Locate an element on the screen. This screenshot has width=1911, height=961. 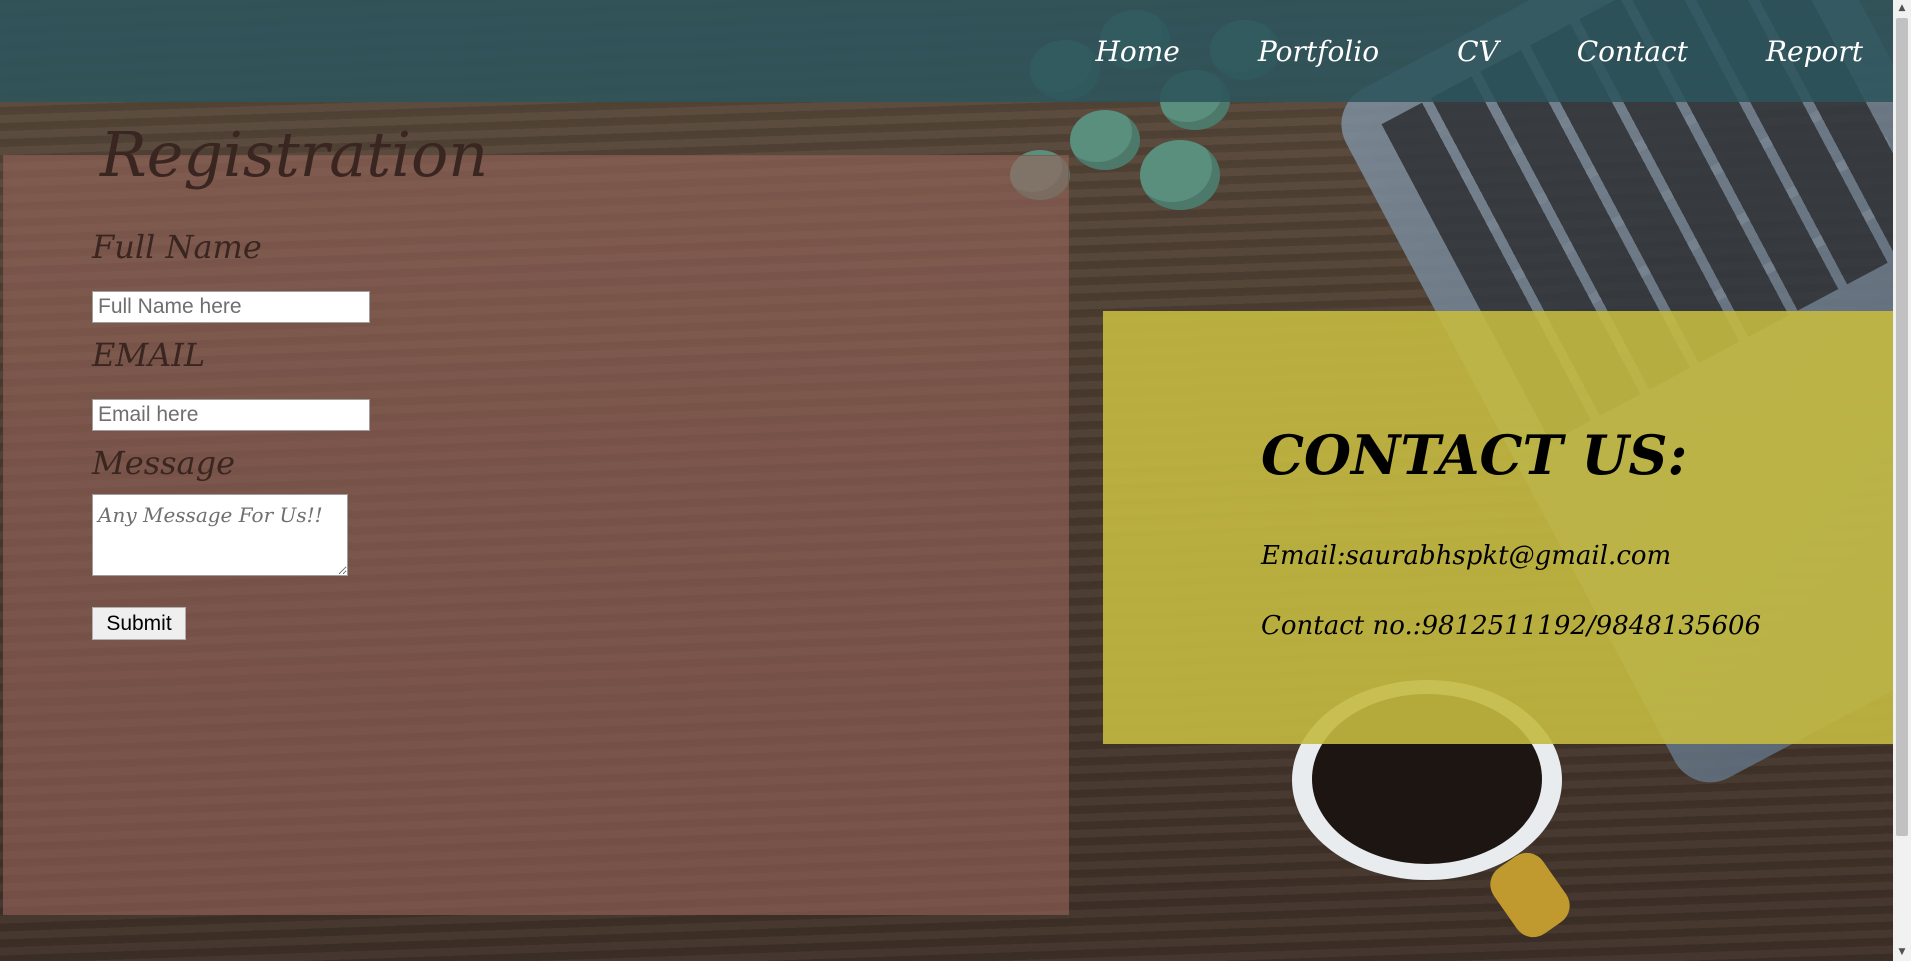
submit-button: Submit is located at coordinates (139, 623).